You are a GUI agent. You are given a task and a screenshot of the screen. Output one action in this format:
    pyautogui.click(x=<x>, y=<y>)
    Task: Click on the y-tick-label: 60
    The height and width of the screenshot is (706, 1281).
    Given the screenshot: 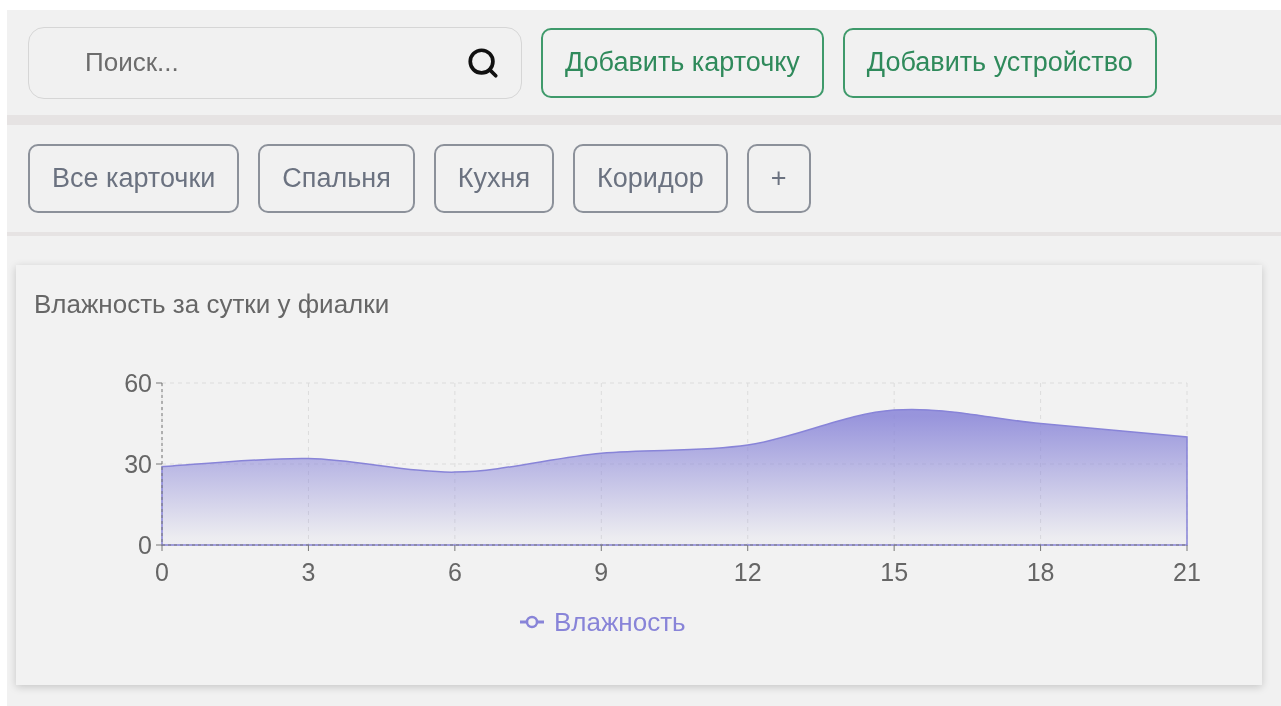 What is the action you would take?
    pyautogui.click(x=138, y=383)
    